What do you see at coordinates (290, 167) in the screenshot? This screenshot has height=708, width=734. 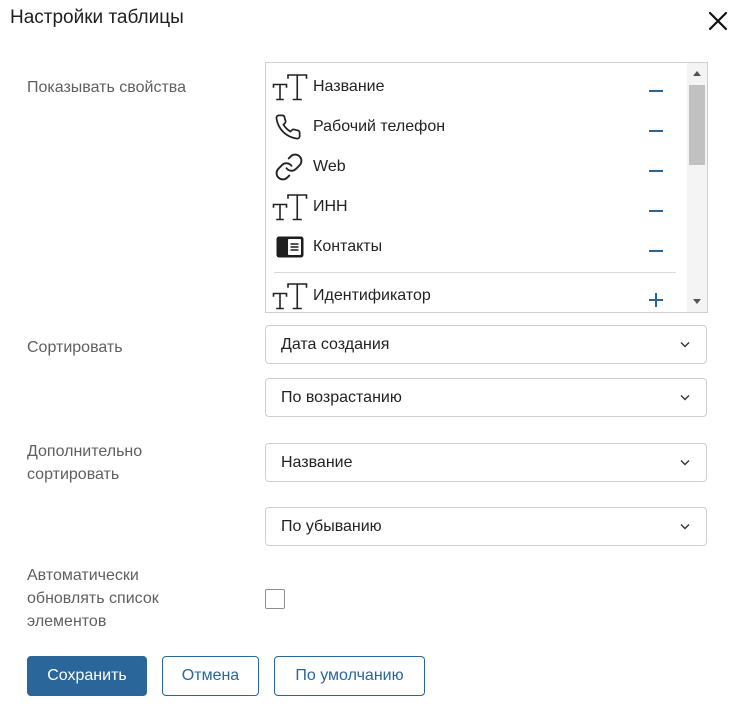 I see `link-icon` at bounding box center [290, 167].